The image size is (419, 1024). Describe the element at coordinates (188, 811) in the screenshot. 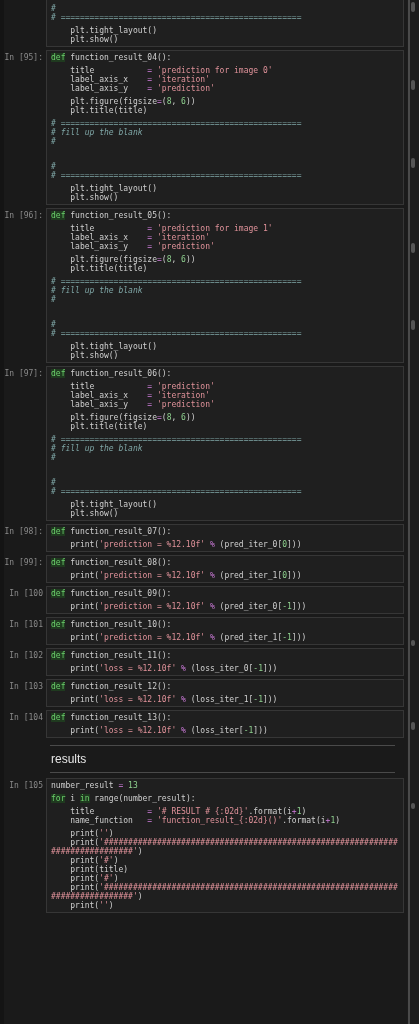

I see `code-line: title = '# RESULT # {:02d}'.format(i+1)` at that location.